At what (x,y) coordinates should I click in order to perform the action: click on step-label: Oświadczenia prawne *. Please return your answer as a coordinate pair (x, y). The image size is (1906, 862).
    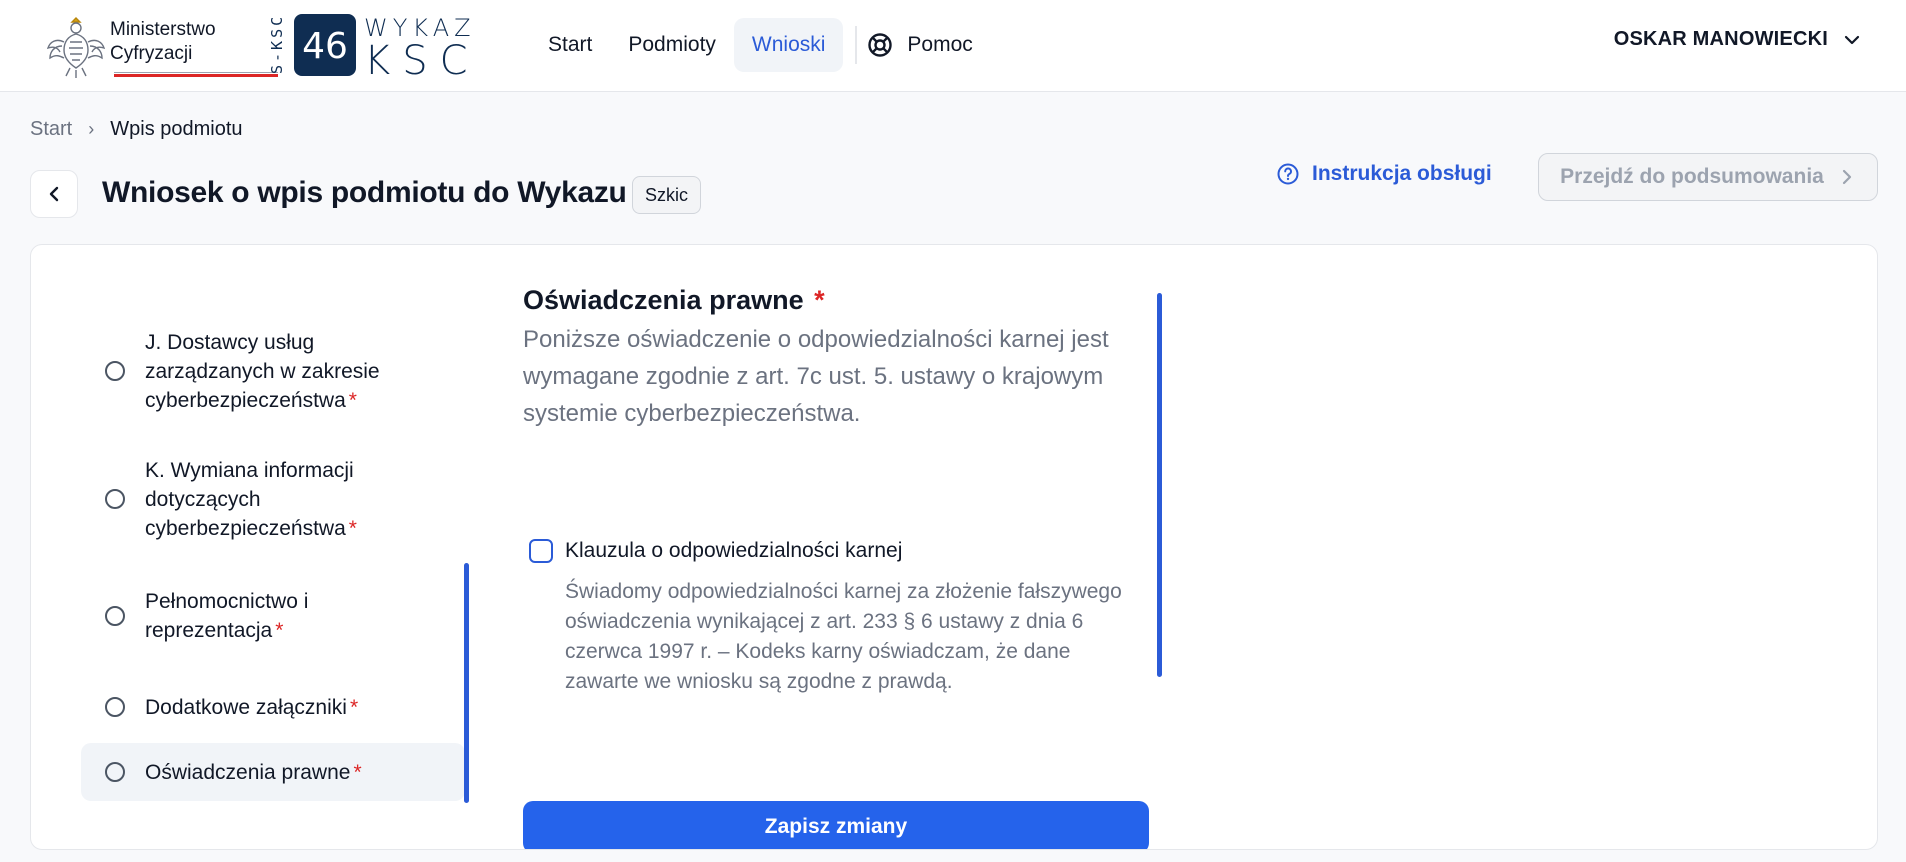
    Looking at the image, I should click on (253, 772).